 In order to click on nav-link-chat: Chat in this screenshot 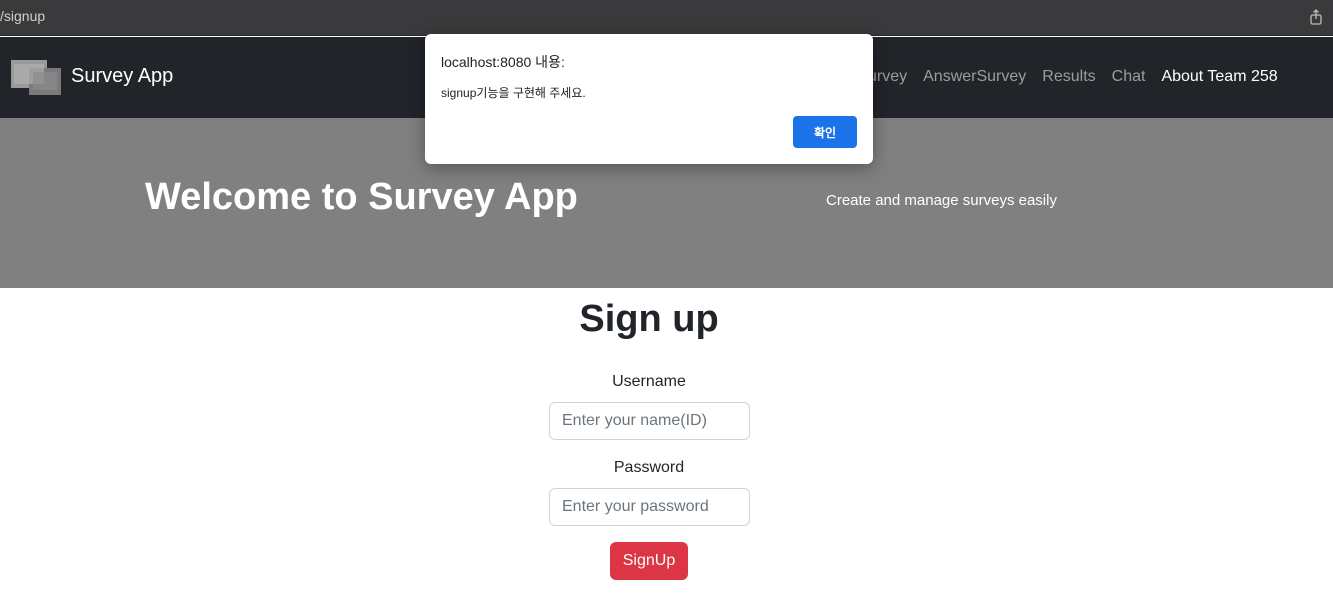, I will do `click(1129, 77)`.